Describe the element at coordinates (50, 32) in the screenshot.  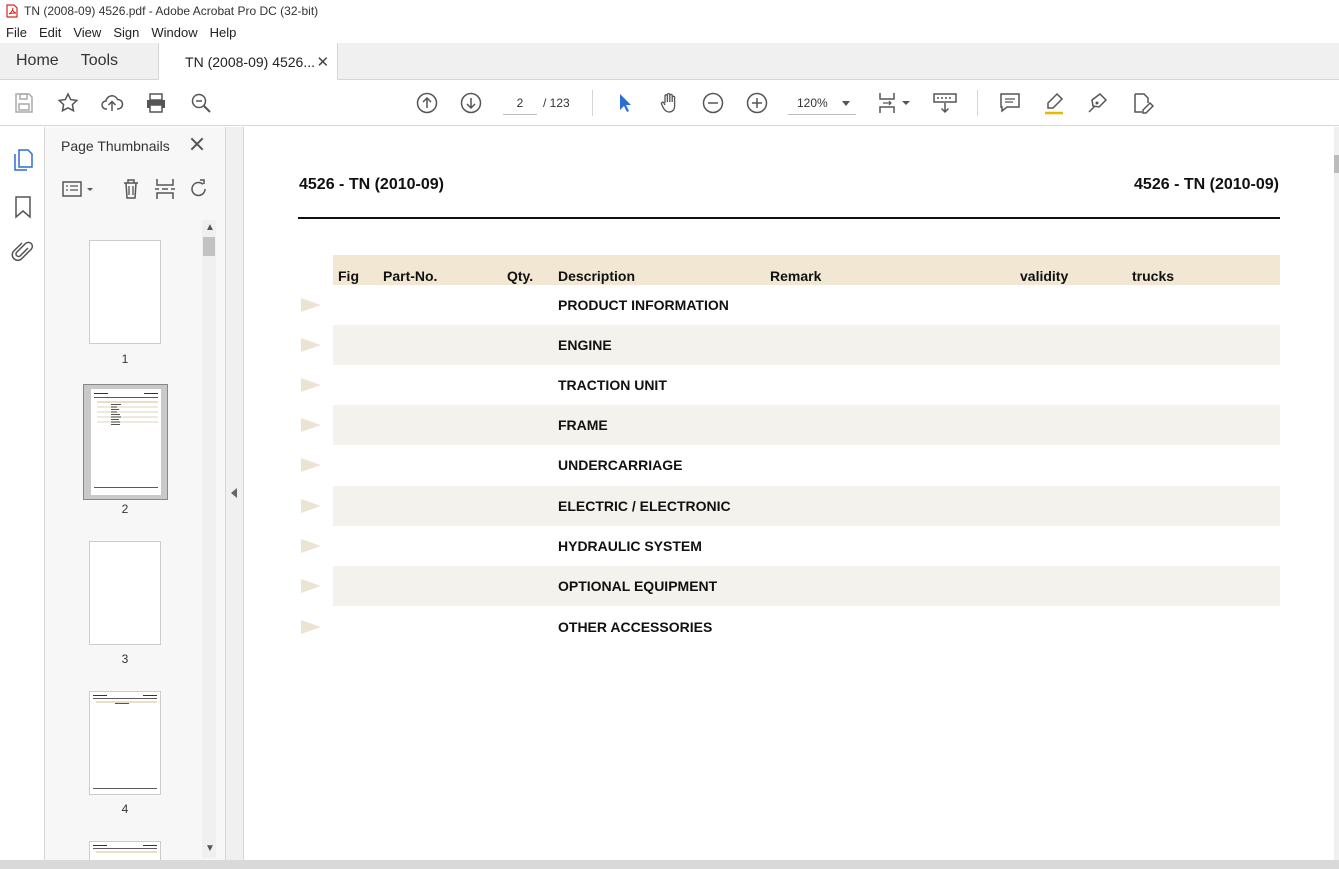
I see `menu-edit: Edit` at that location.